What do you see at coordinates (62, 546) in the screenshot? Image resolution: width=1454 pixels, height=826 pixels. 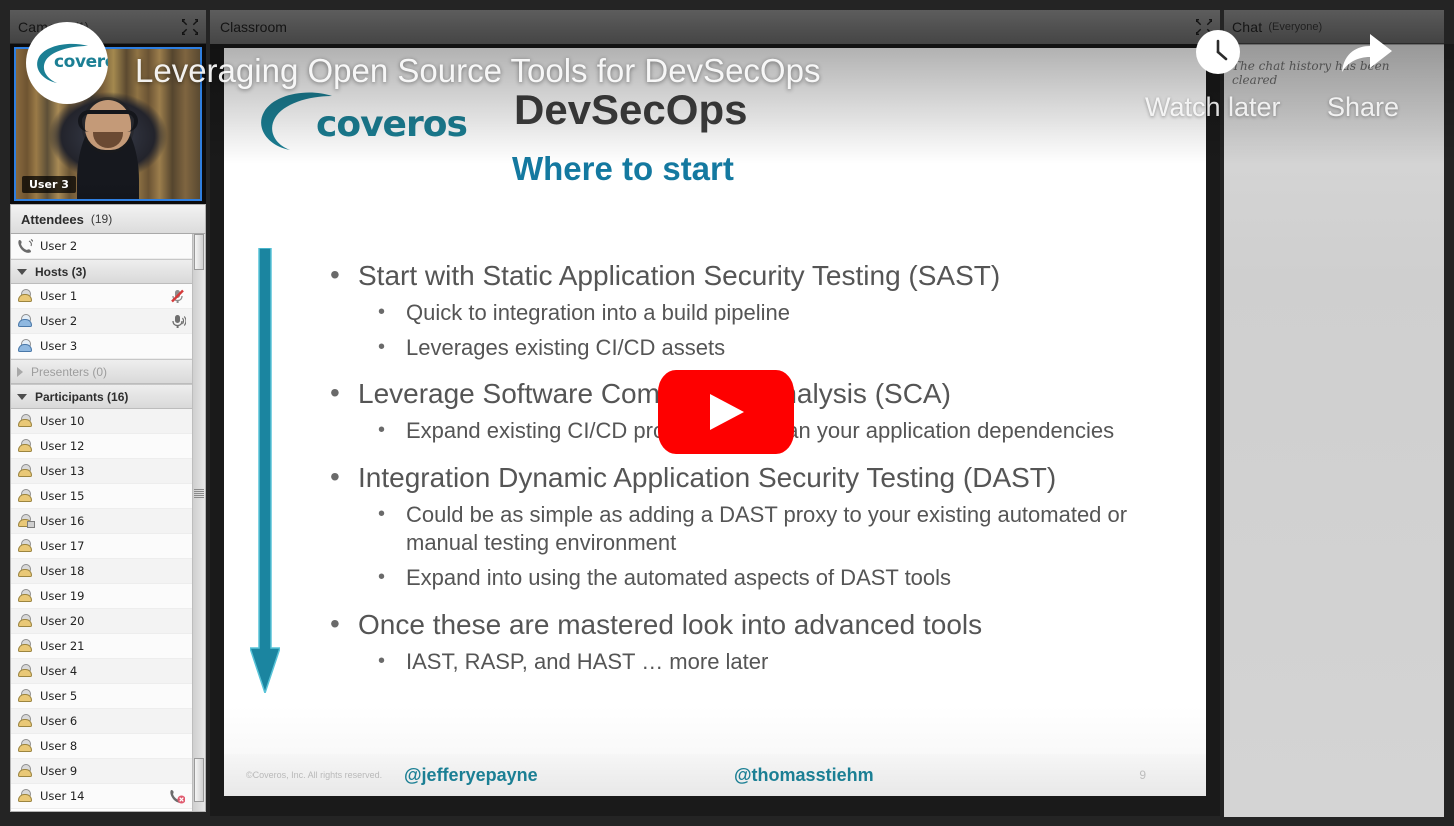 I see `attendee-name: User 17` at bounding box center [62, 546].